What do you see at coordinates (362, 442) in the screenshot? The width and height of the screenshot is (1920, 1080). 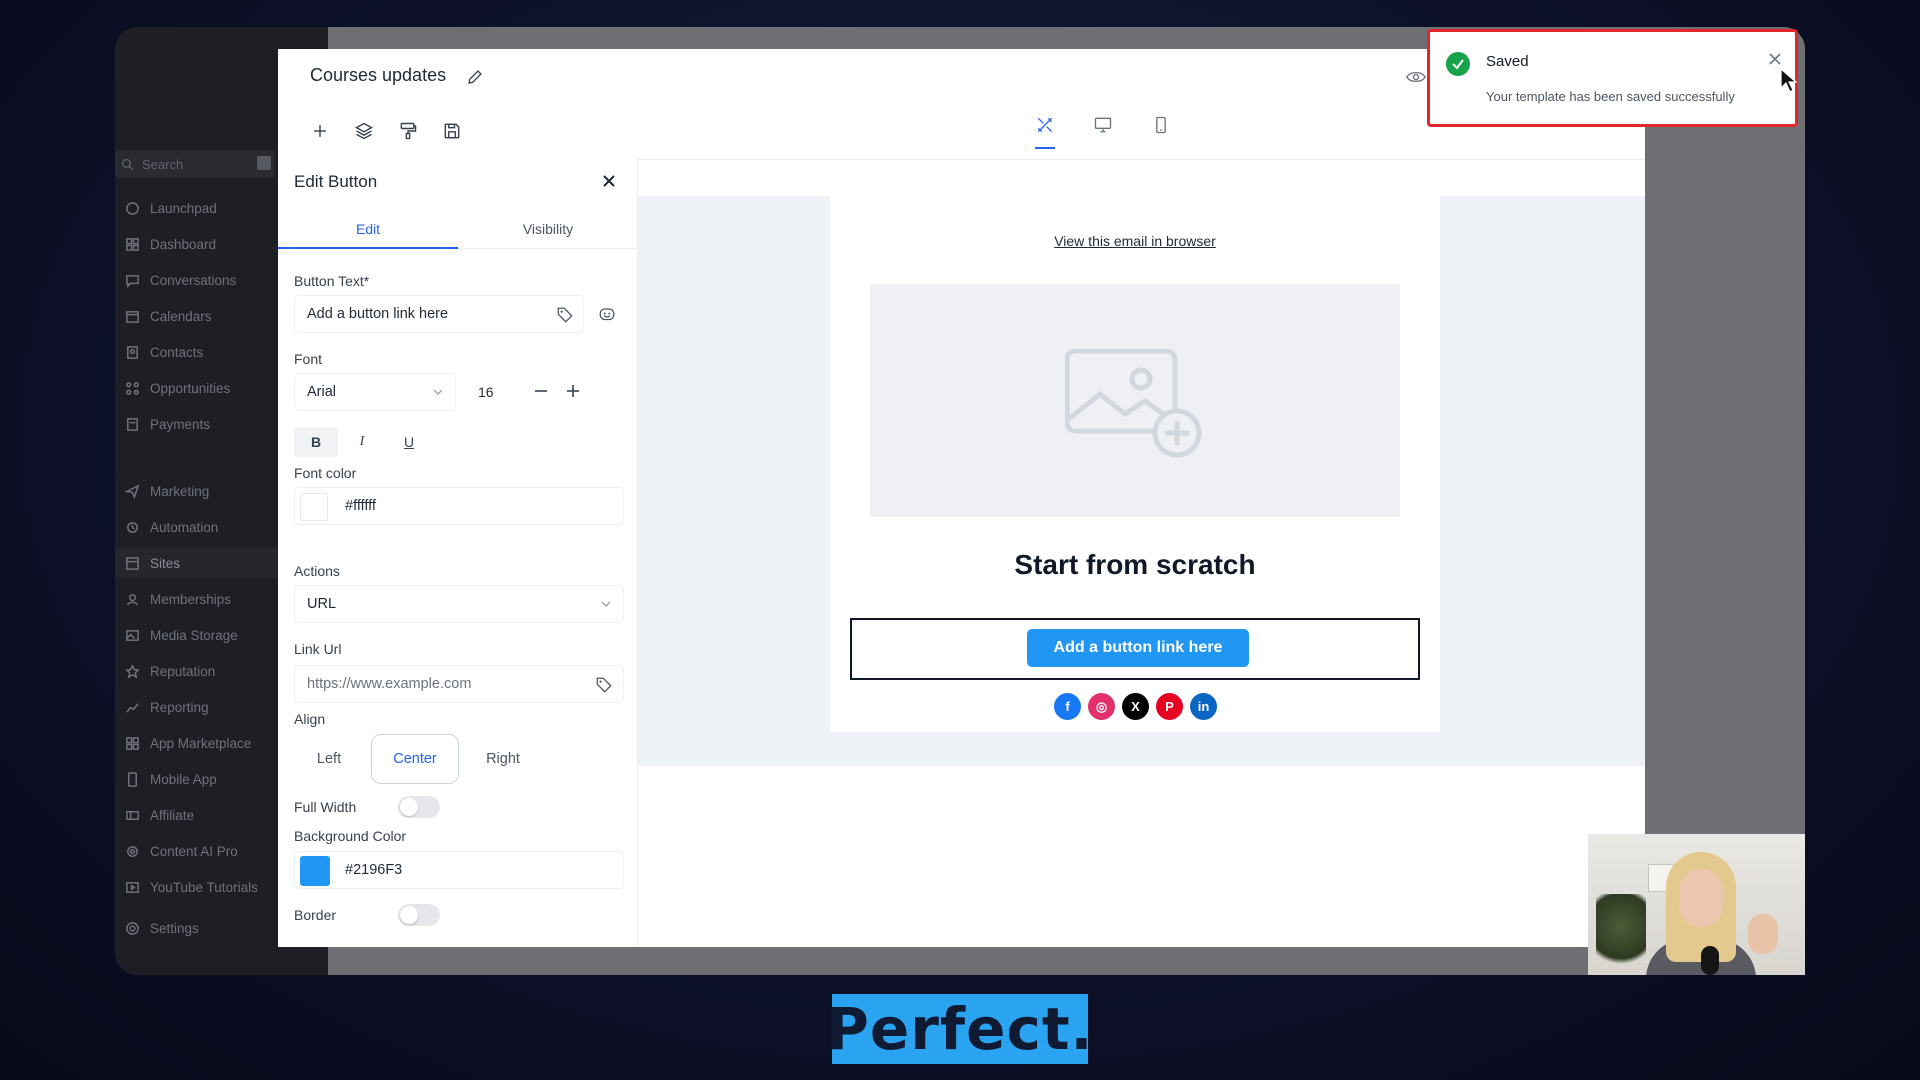 I see `italic-button: I` at bounding box center [362, 442].